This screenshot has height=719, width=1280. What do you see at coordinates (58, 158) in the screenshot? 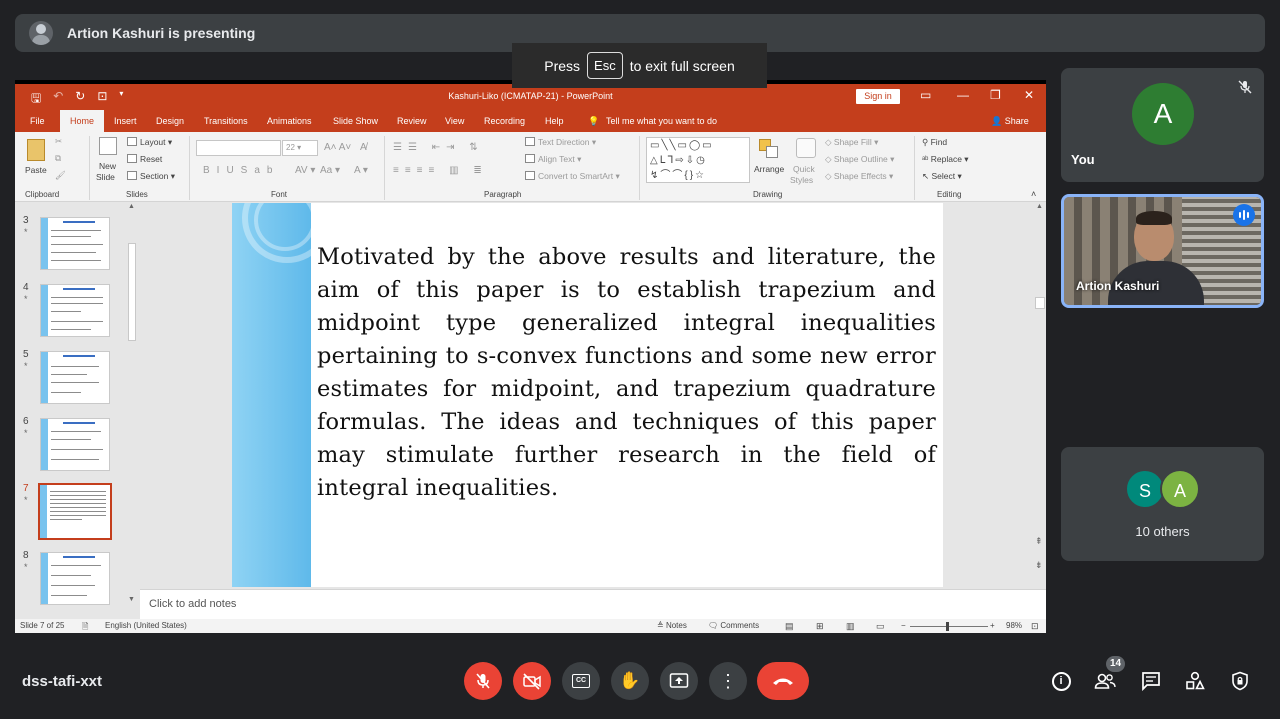
I see `copy-icon: ⧉` at bounding box center [58, 158].